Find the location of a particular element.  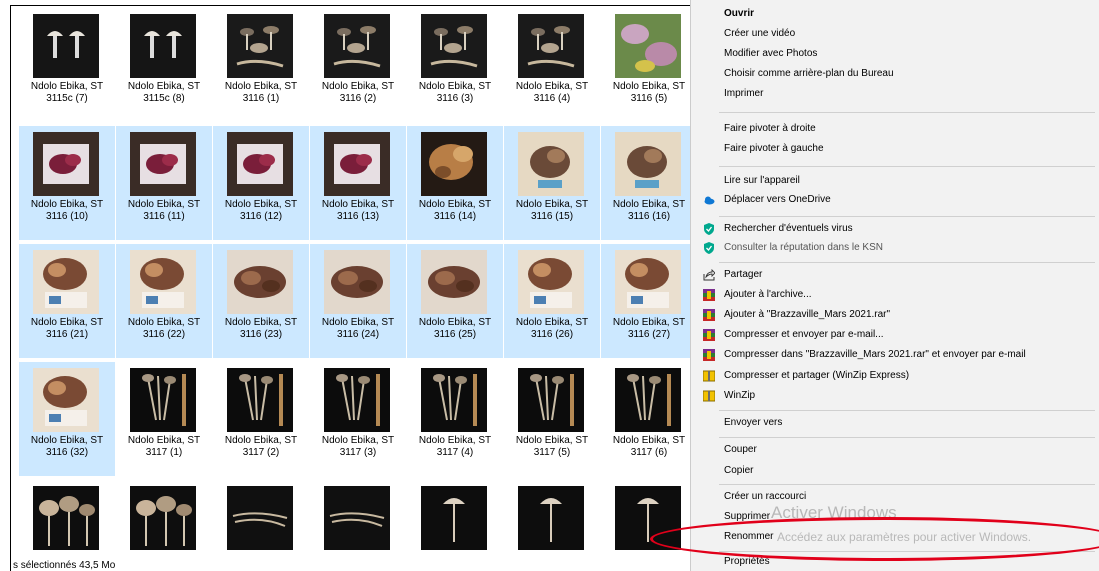

file-name-line2: 3116 (12) is located at coordinates (261, 216).